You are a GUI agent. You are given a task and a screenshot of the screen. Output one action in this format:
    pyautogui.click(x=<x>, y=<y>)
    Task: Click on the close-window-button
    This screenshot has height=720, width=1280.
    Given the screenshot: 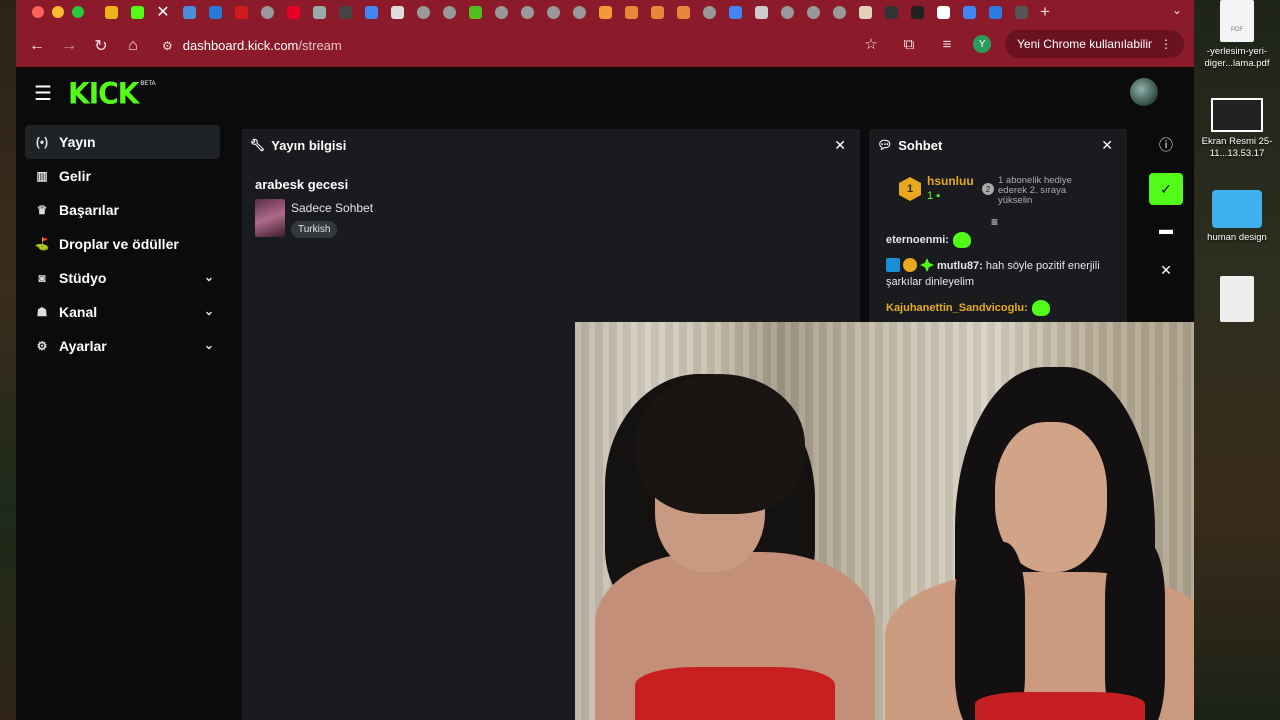 What is the action you would take?
    pyautogui.click(x=38, y=12)
    